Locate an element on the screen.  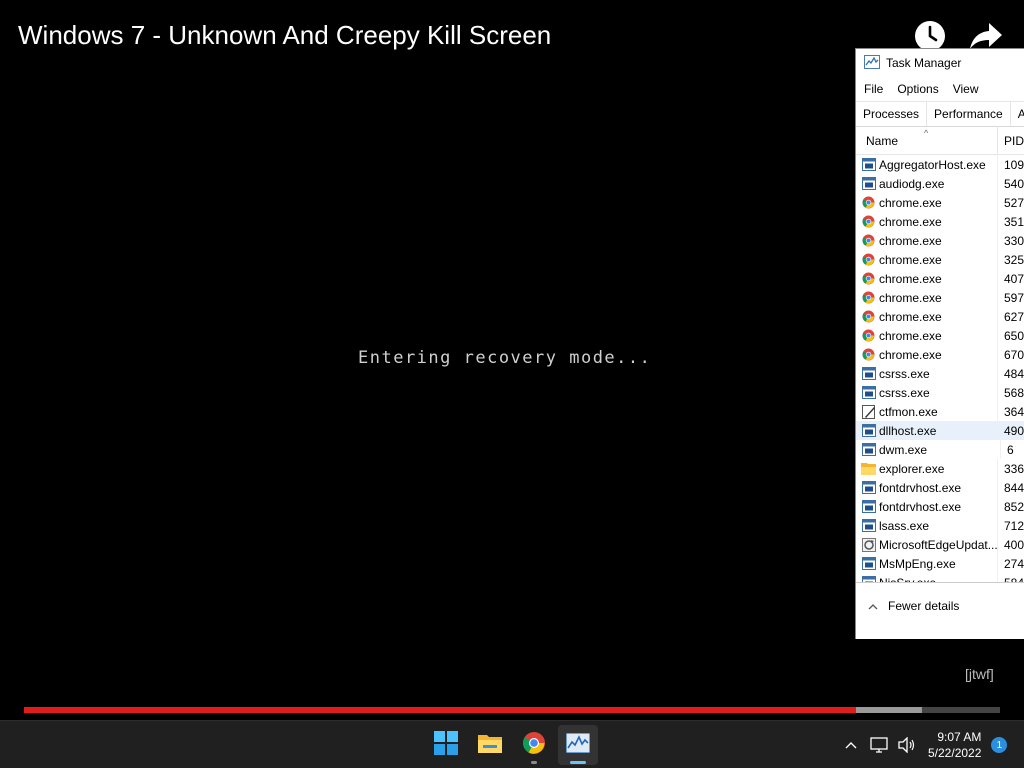
file-explorer-button is located at coordinates (490, 745).